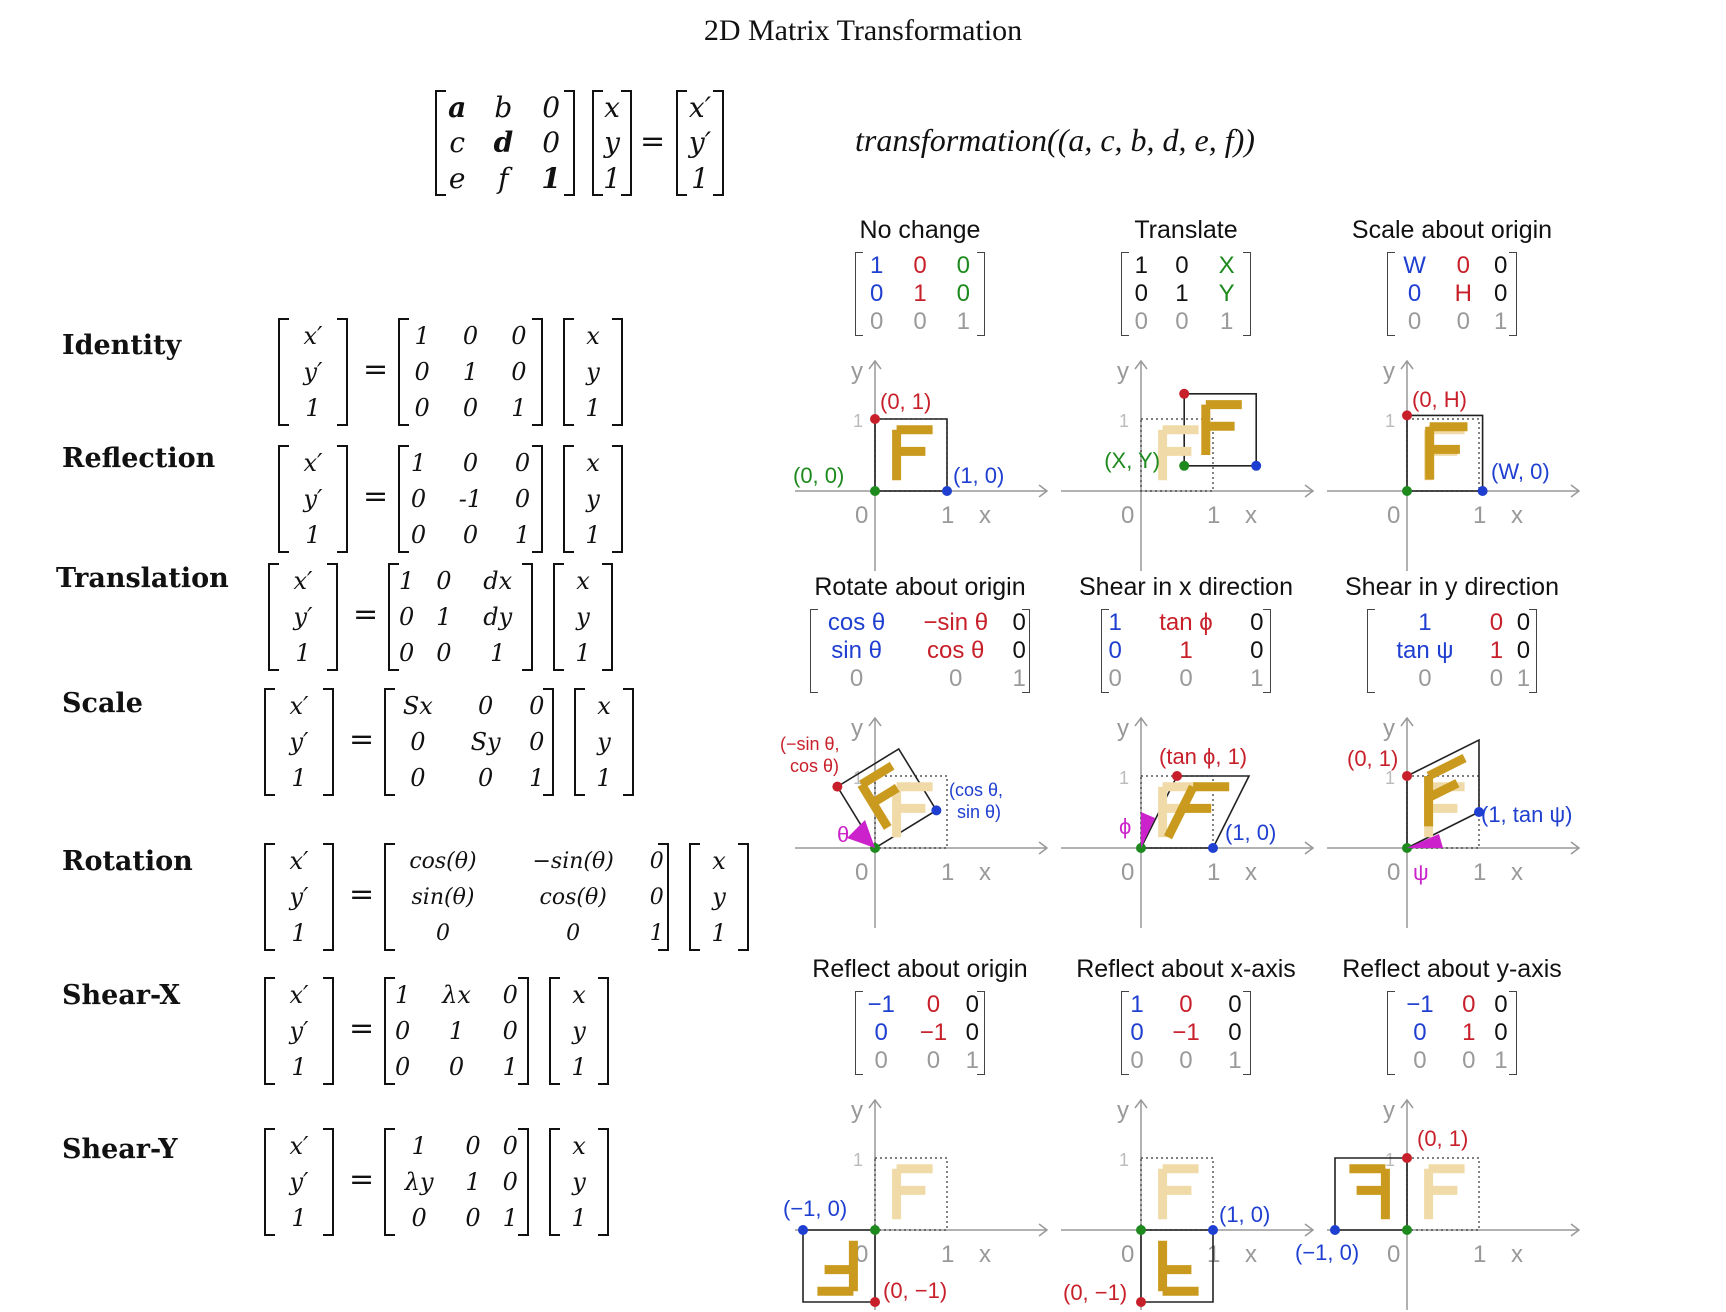  Describe the element at coordinates (121, 995) in the screenshot. I see `equation-label: Shear-X` at that location.